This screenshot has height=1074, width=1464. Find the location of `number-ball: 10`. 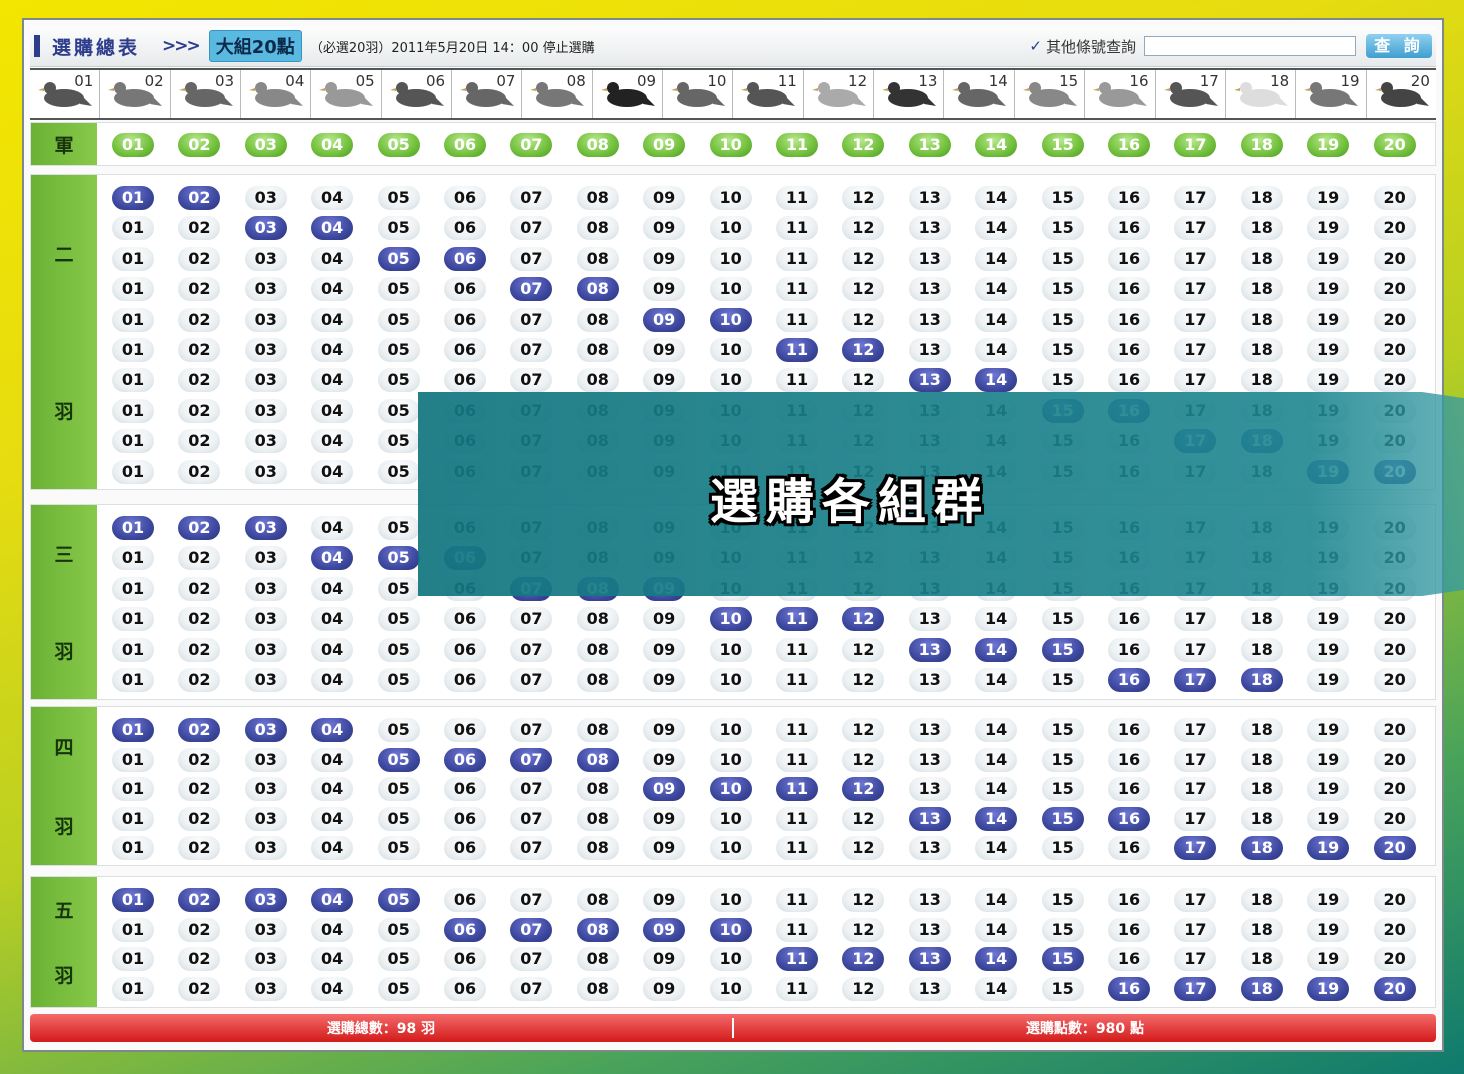

number-ball: 10 is located at coordinates (730, 818).